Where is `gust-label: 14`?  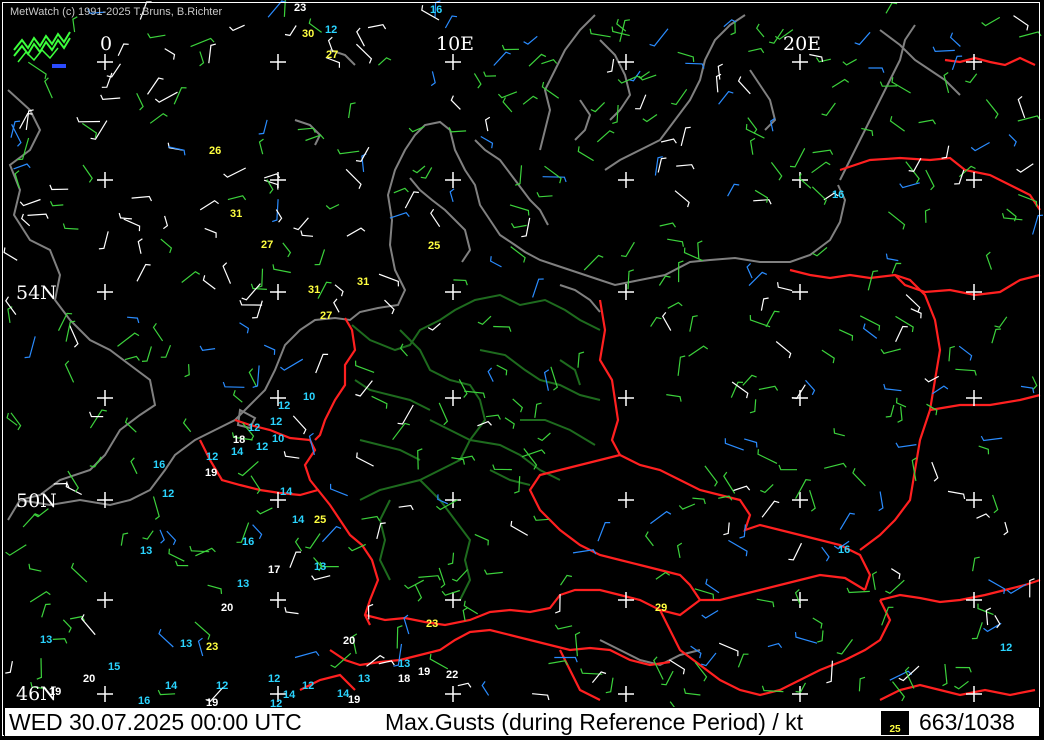 gust-label: 14 is located at coordinates (286, 492).